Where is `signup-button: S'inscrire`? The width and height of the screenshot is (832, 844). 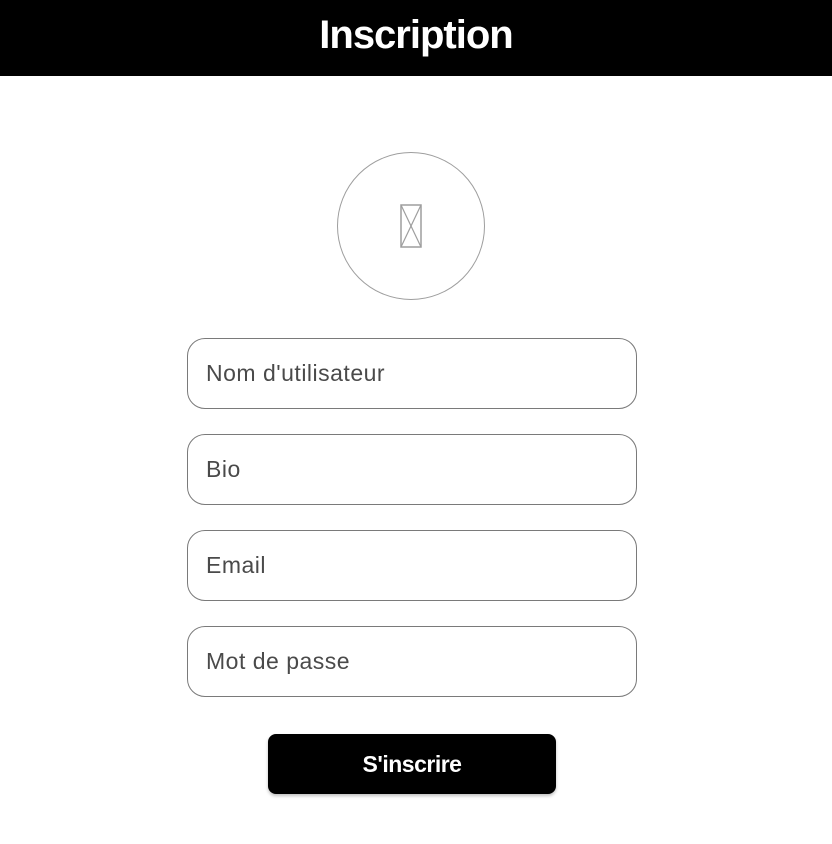 signup-button: S'inscrire is located at coordinates (412, 764).